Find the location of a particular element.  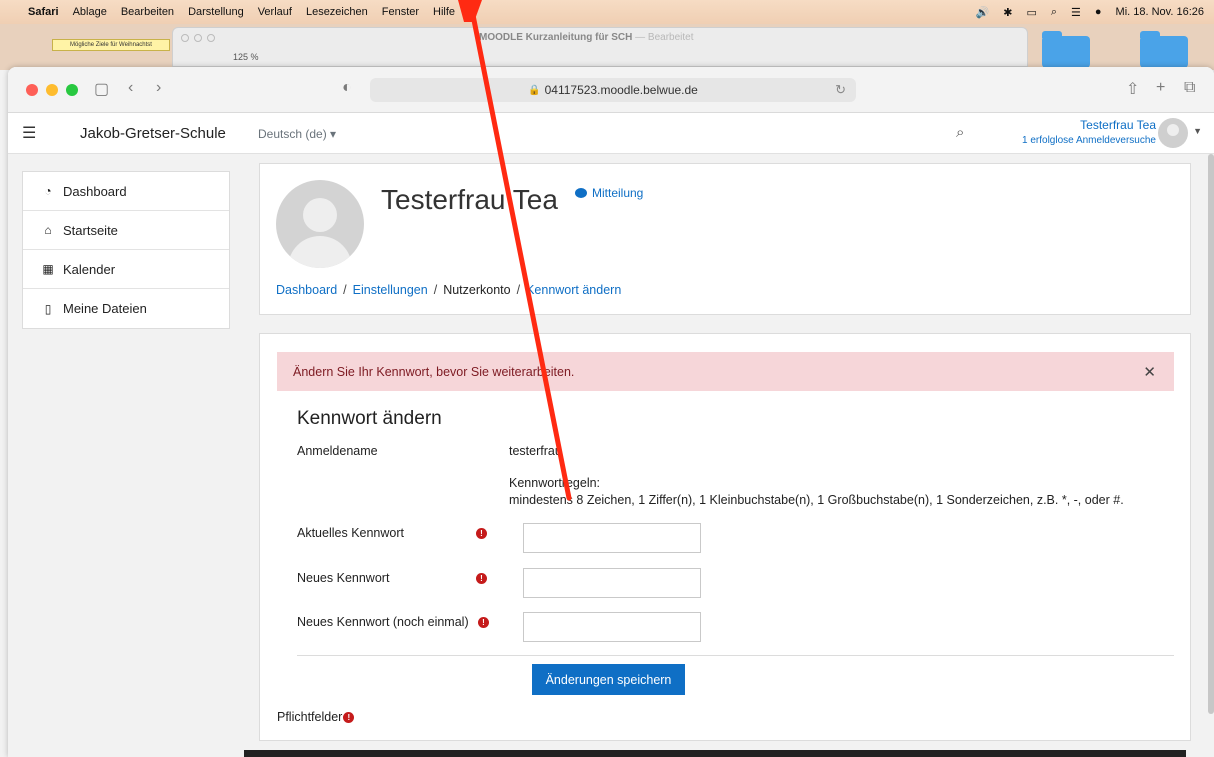

chevron-down-icon: ▼ is located at coordinates (1197, 131).